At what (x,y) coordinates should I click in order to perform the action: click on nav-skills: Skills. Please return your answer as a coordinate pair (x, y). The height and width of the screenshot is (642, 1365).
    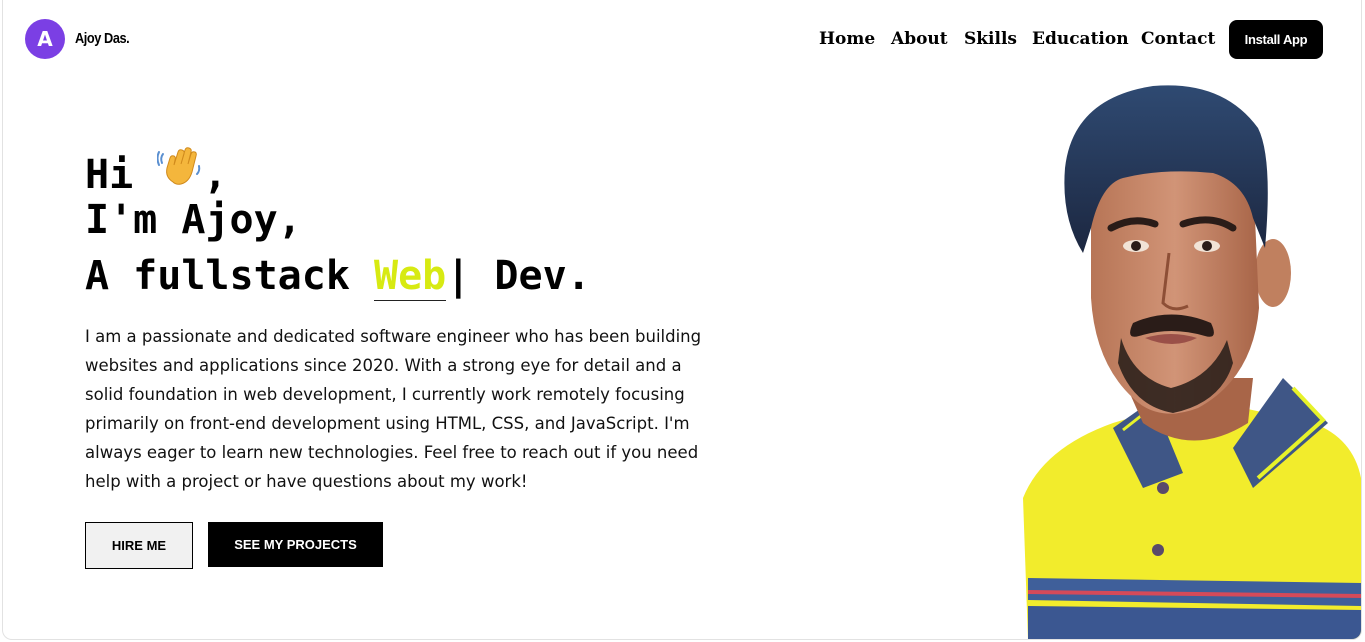
    Looking at the image, I should click on (990, 39).